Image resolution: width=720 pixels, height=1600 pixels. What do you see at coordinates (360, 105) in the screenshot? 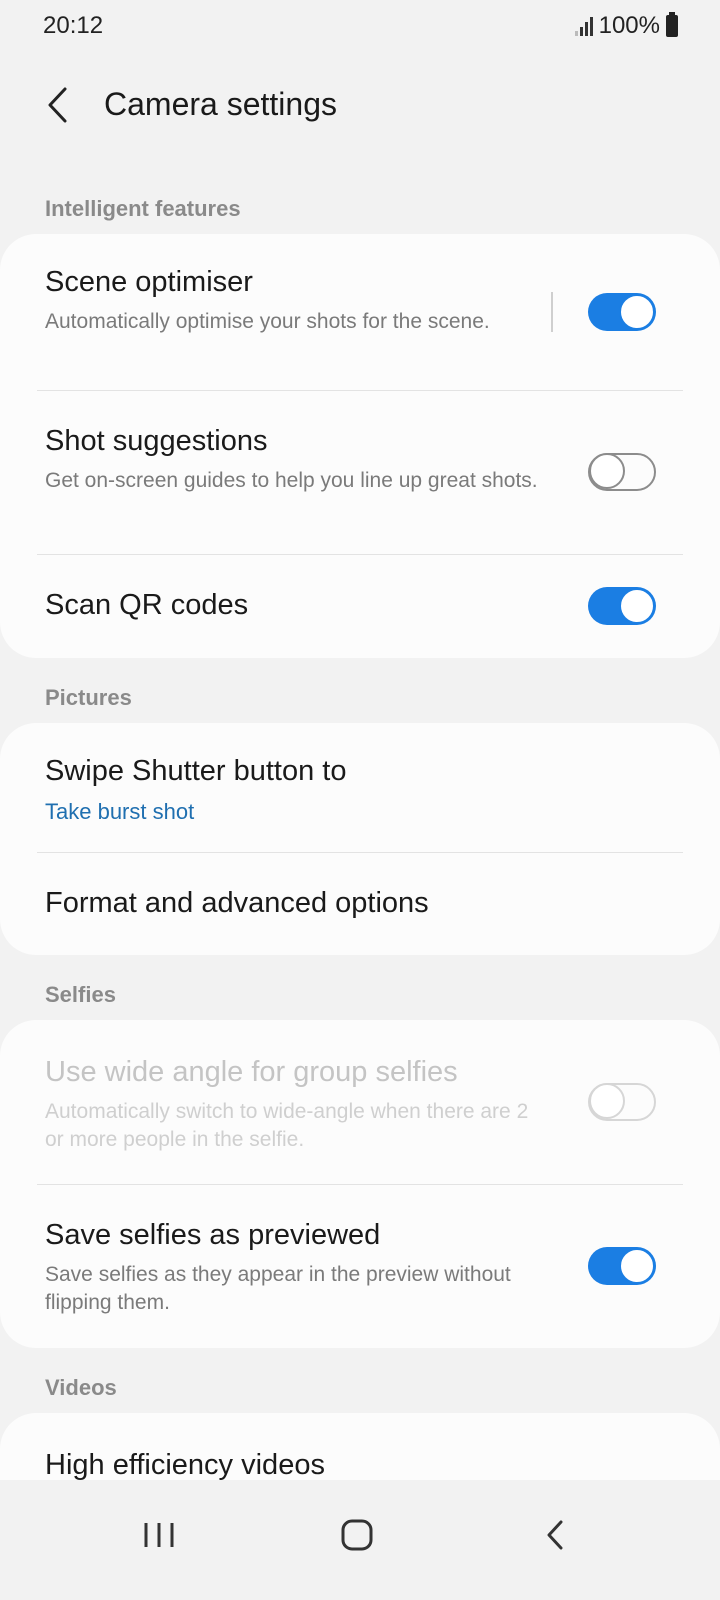
I see `app-header: Camera settings` at bounding box center [360, 105].